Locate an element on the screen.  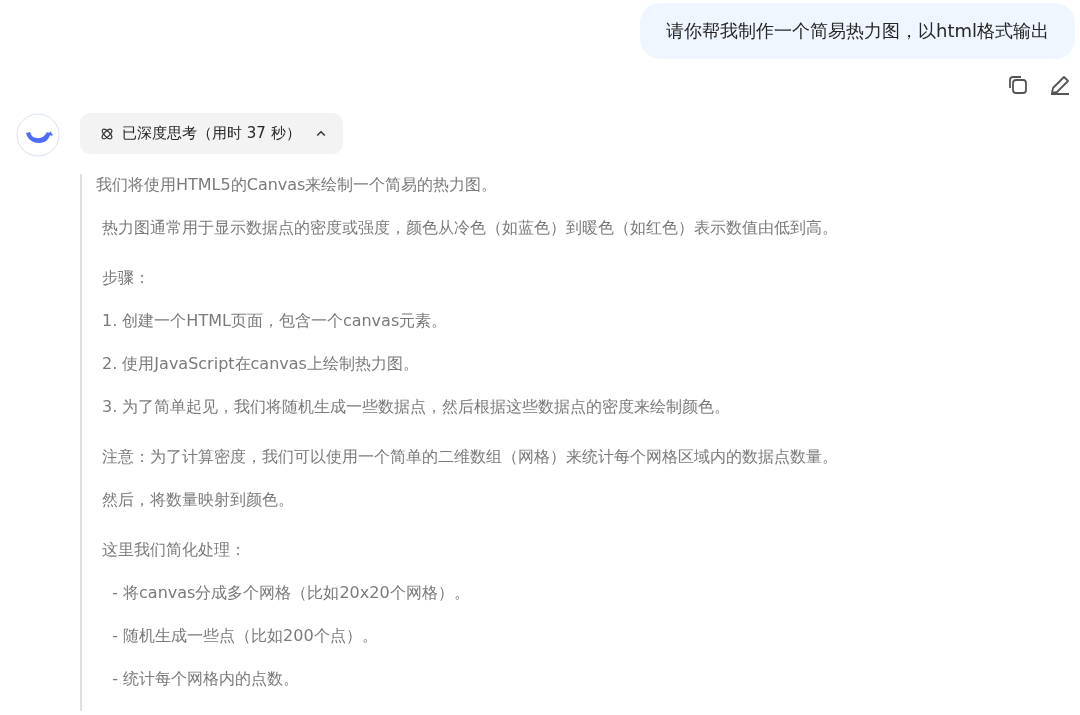
thinking-text: - 统计每个网格内的点数。 is located at coordinates (205, 679).